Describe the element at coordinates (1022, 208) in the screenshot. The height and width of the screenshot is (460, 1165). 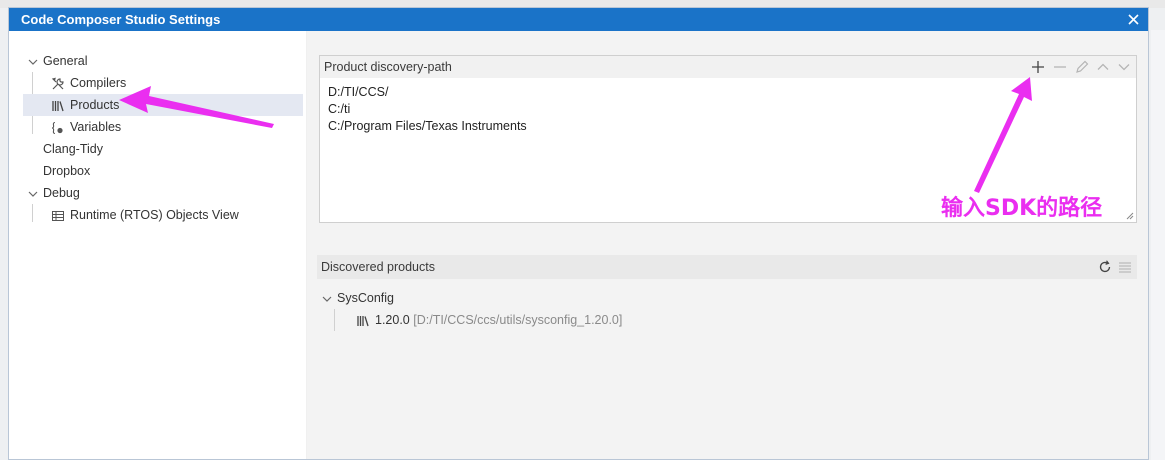
I see `annotation-label: 输入SDK的路径` at that location.